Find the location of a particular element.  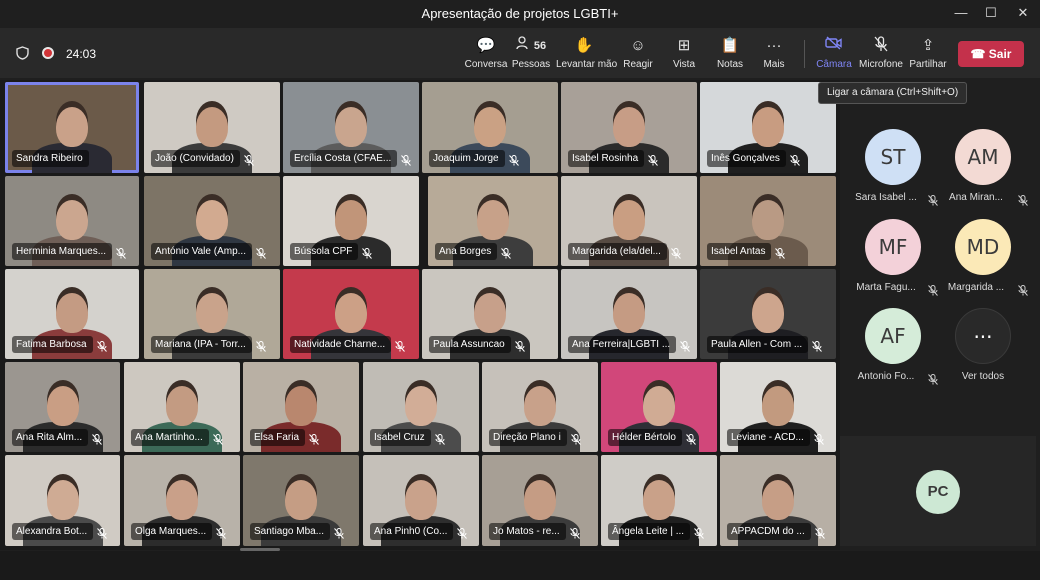

view-all-button: ··· Ver todos is located at coordinates (983, 348).